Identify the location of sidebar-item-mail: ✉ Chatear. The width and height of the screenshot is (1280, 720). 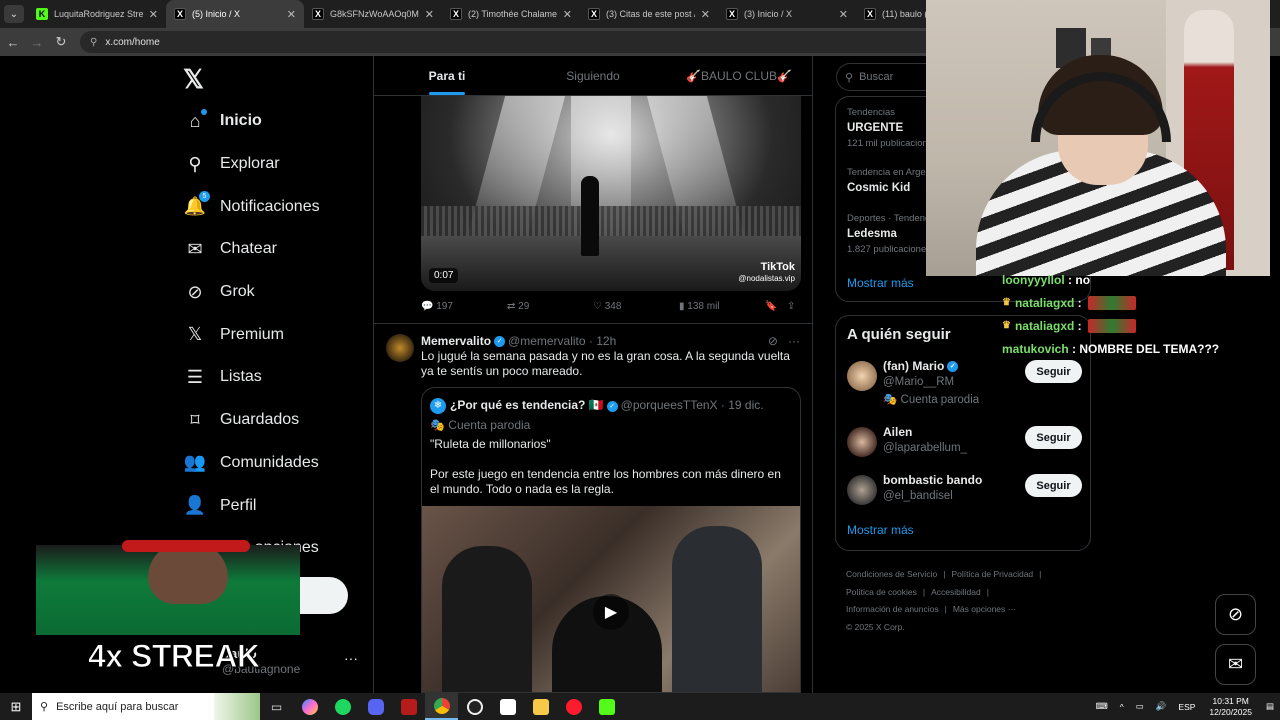
(251, 249).